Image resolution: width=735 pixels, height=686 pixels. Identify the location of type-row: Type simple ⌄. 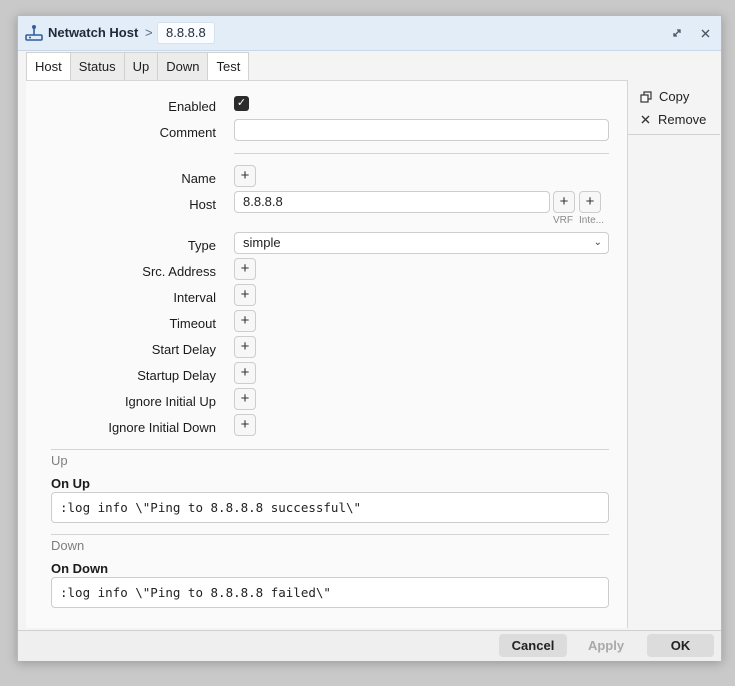
(326, 245).